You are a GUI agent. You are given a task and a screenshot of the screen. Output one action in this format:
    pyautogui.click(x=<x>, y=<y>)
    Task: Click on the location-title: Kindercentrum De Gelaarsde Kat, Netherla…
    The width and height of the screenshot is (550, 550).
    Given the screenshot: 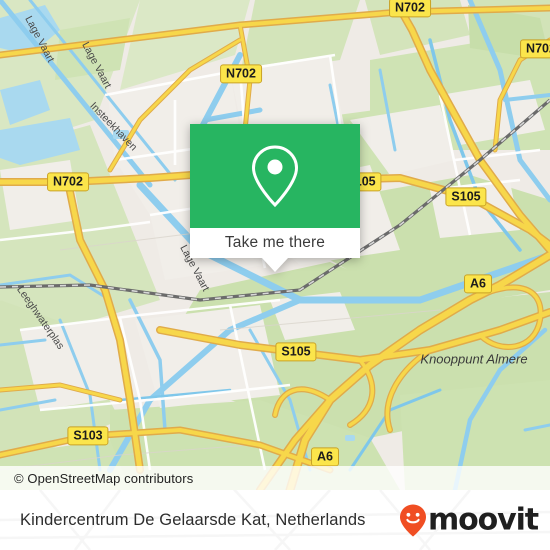 What is the action you would take?
    pyautogui.click(x=193, y=519)
    